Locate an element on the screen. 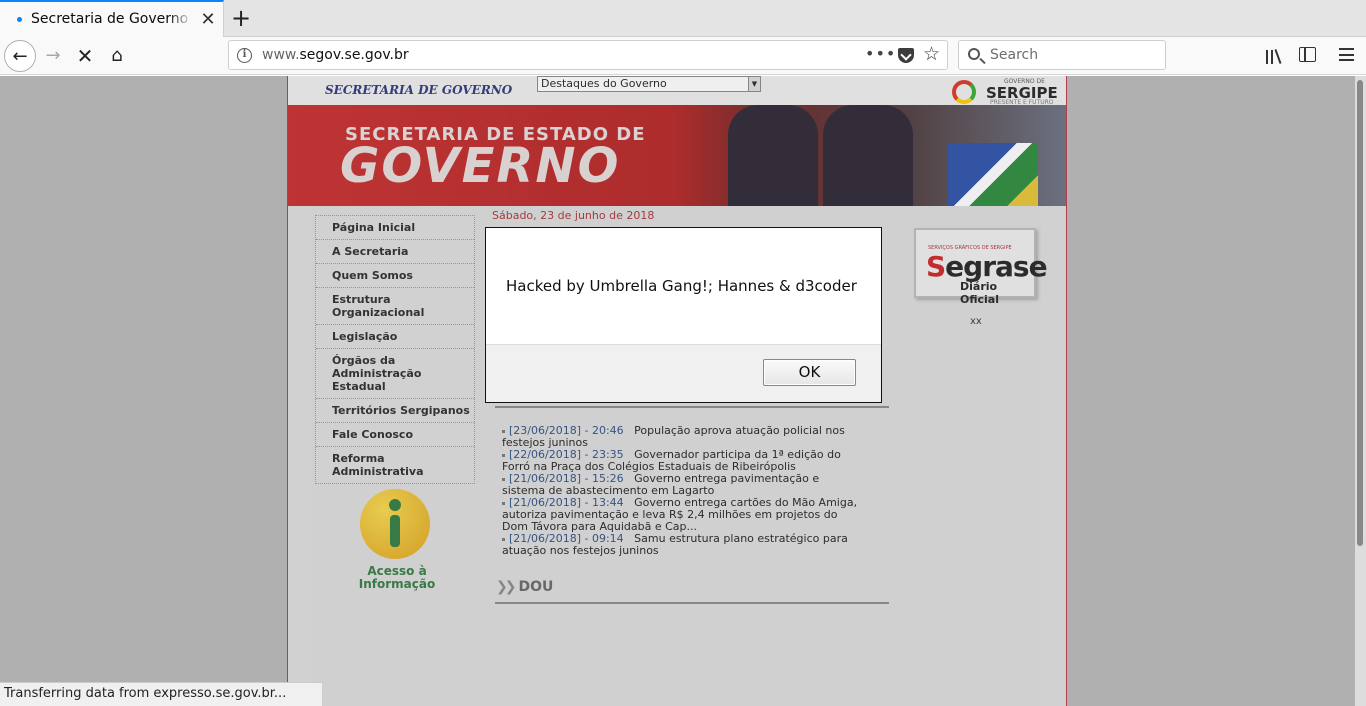 The height and width of the screenshot is (706, 1366). back-button: ← is located at coordinates (20, 56).